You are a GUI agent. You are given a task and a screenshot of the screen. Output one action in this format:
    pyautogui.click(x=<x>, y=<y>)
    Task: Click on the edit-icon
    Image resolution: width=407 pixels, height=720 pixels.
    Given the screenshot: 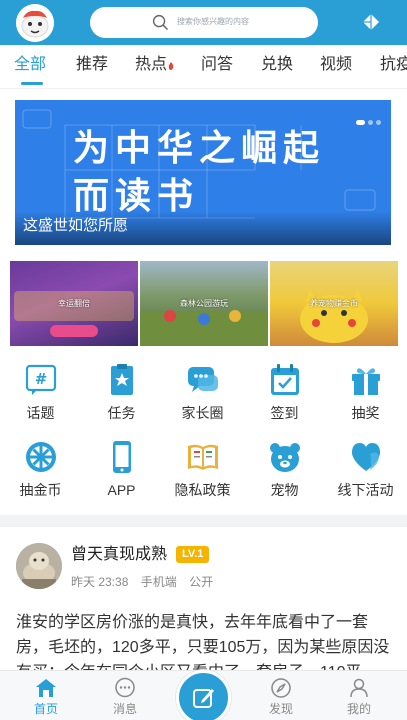 What is the action you would take?
    pyautogui.click(x=203, y=698)
    